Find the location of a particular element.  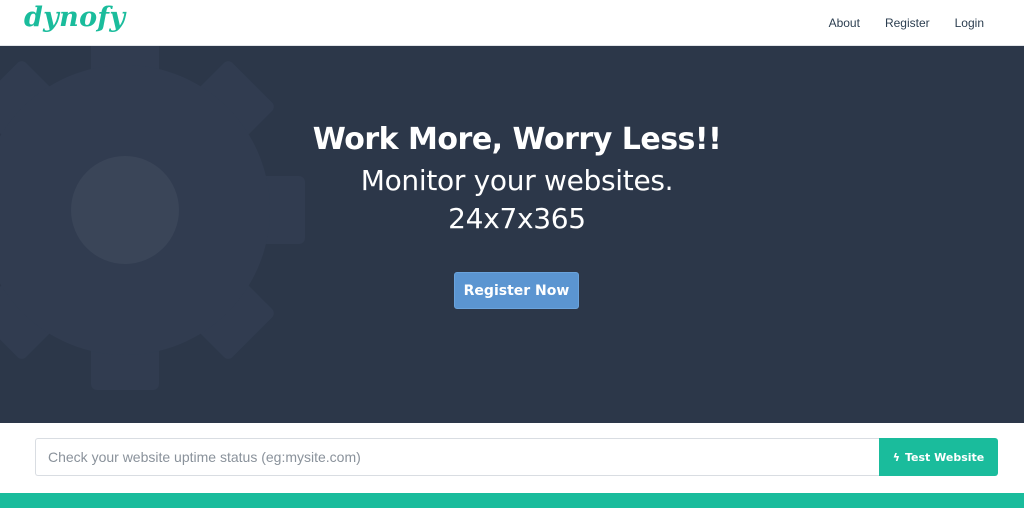

register-now-button: Register Now is located at coordinates (516, 290).